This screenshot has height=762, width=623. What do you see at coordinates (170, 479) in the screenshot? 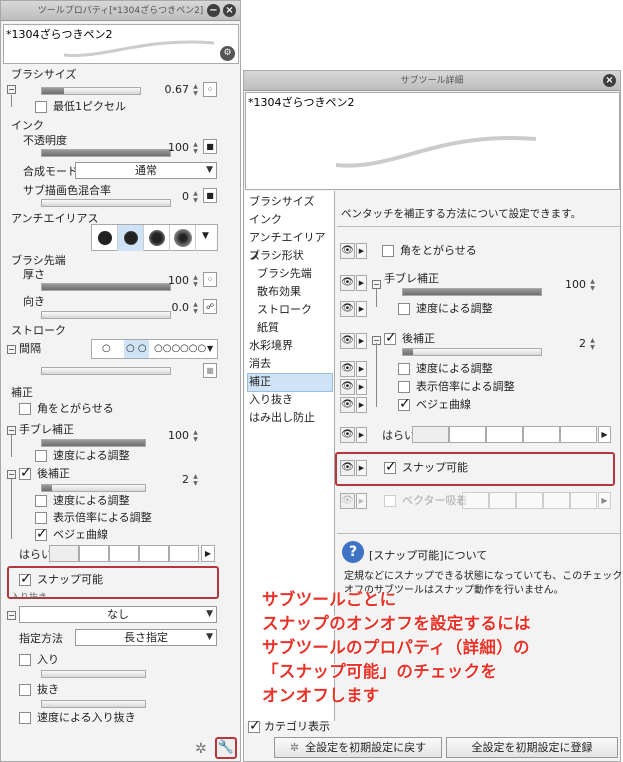
I see `post-correction-value: 2` at bounding box center [170, 479].